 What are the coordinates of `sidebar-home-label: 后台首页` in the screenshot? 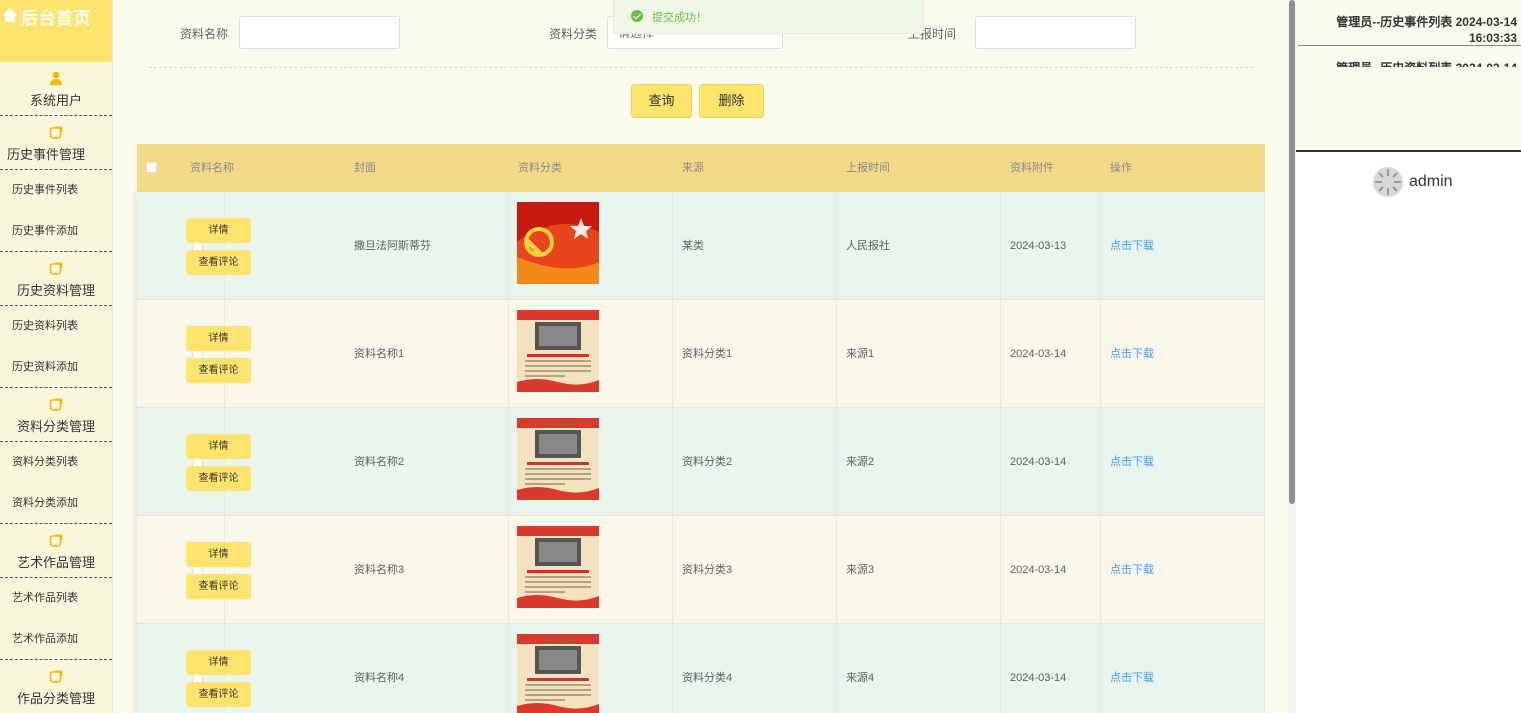 It's located at (56, 18).